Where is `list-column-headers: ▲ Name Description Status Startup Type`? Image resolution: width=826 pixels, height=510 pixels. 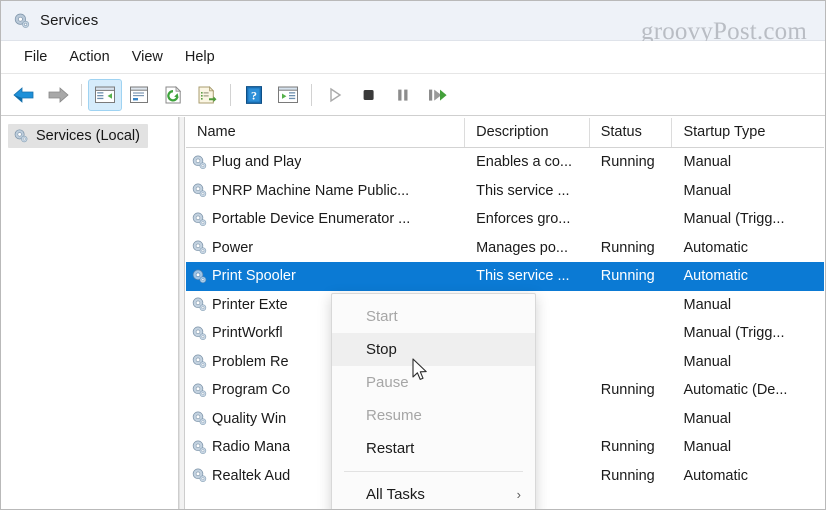
list-column-headers: ▲ Name Description Status Startup Type is located at coordinates (505, 132).